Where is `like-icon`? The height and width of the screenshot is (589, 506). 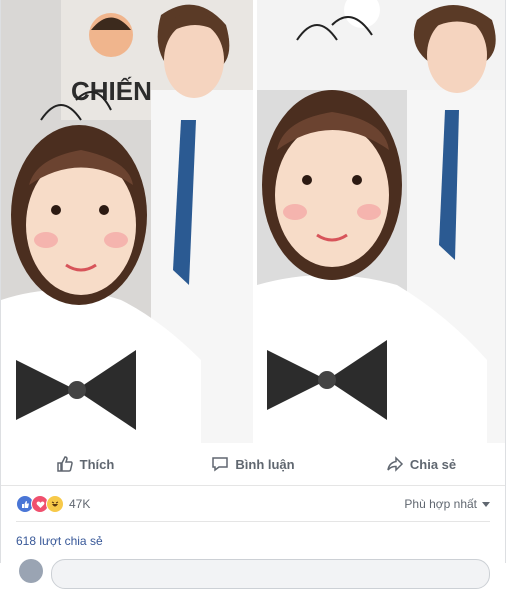 like-icon is located at coordinates (65, 464).